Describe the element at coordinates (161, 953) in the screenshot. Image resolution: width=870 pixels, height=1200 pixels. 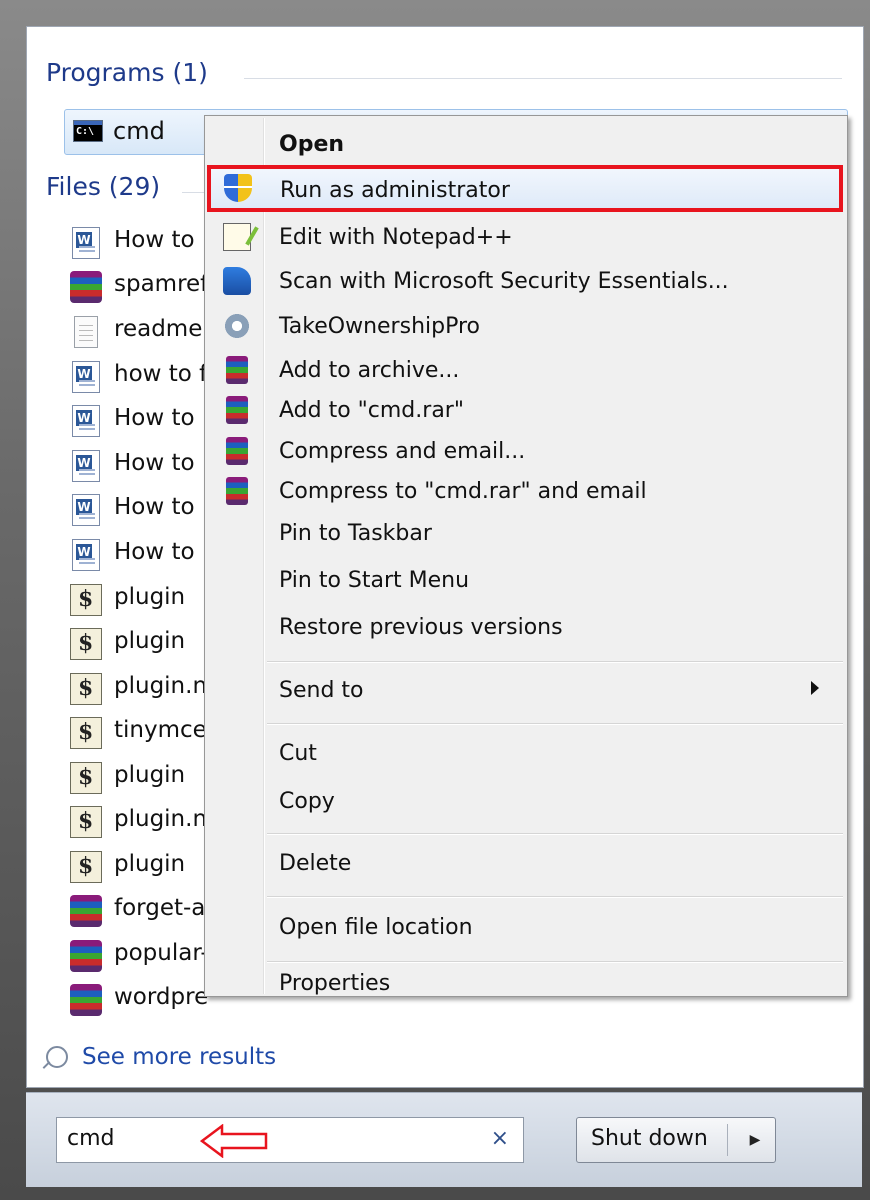
I see `file-item-label: popular-` at that location.